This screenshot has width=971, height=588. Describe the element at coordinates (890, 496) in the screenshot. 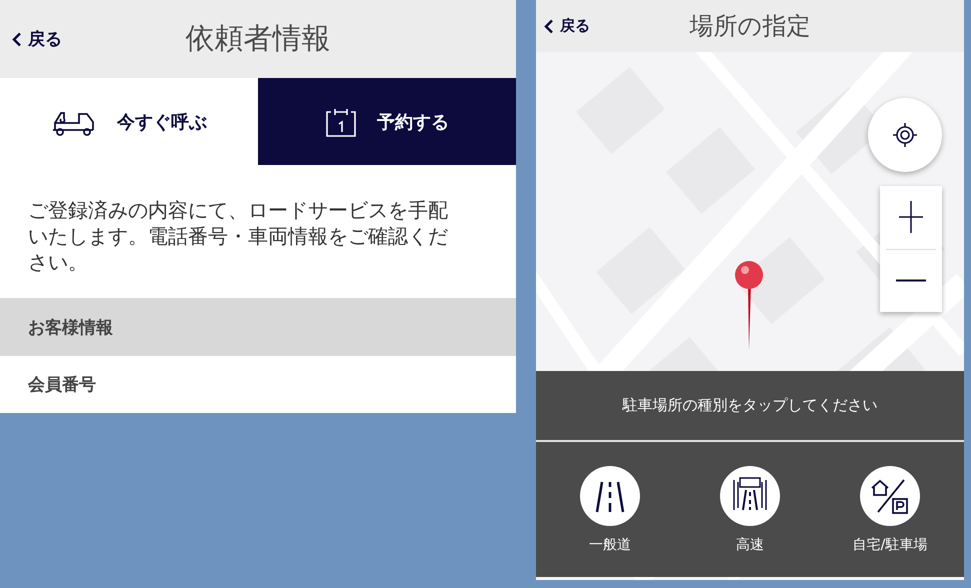

I see `home-type-icon` at that location.